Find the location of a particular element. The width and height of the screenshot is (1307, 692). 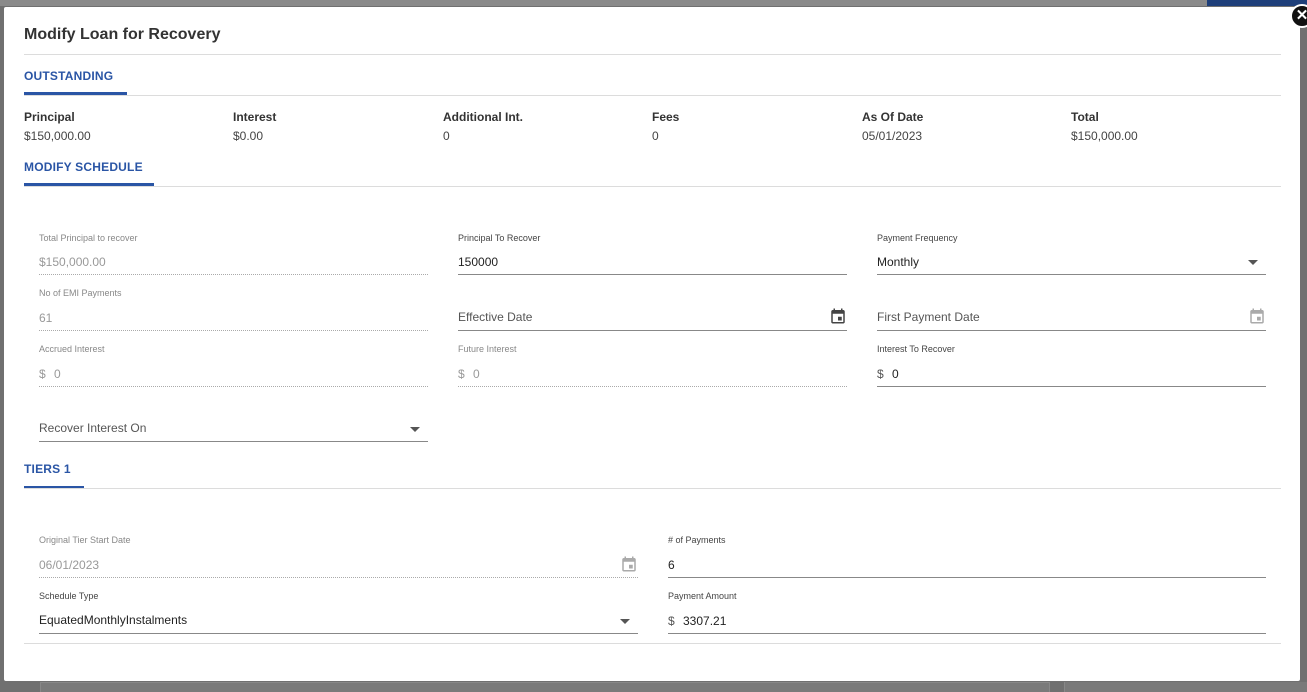

accrued-interest-field: Accrued Interest $ 0 is located at coordinates (233, 365).